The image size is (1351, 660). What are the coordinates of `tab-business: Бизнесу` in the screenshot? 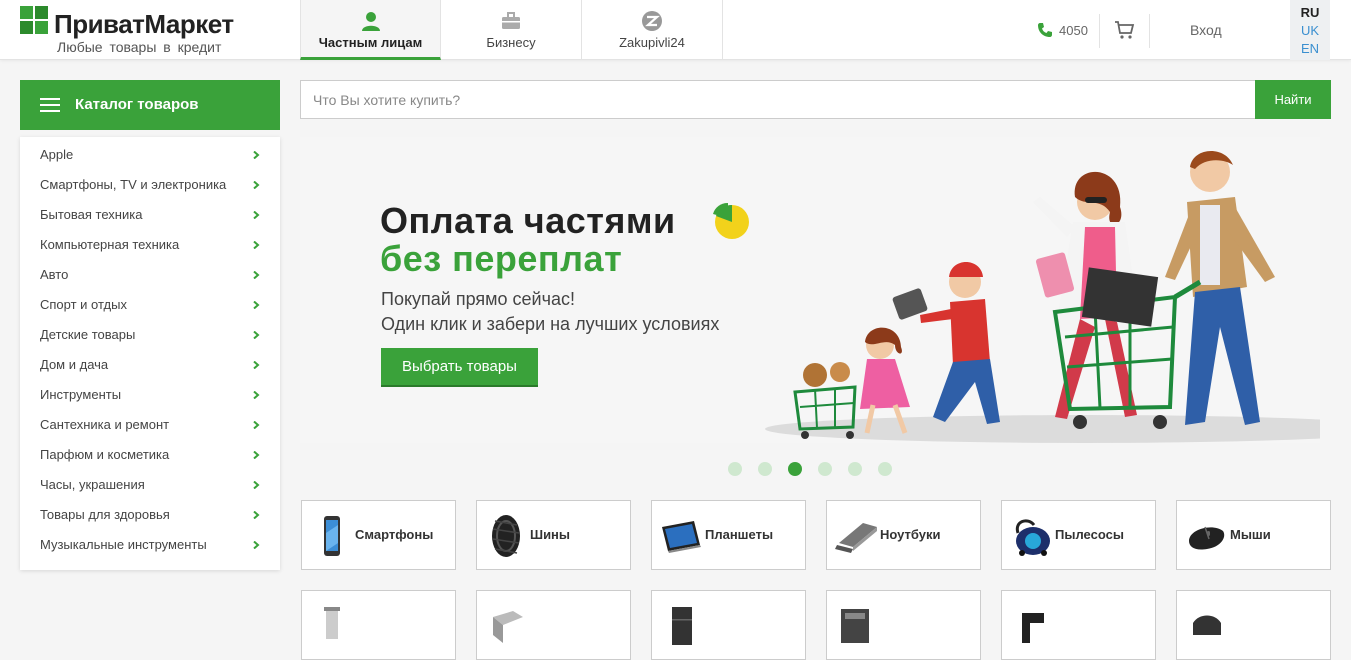 It's located at (511, 30).